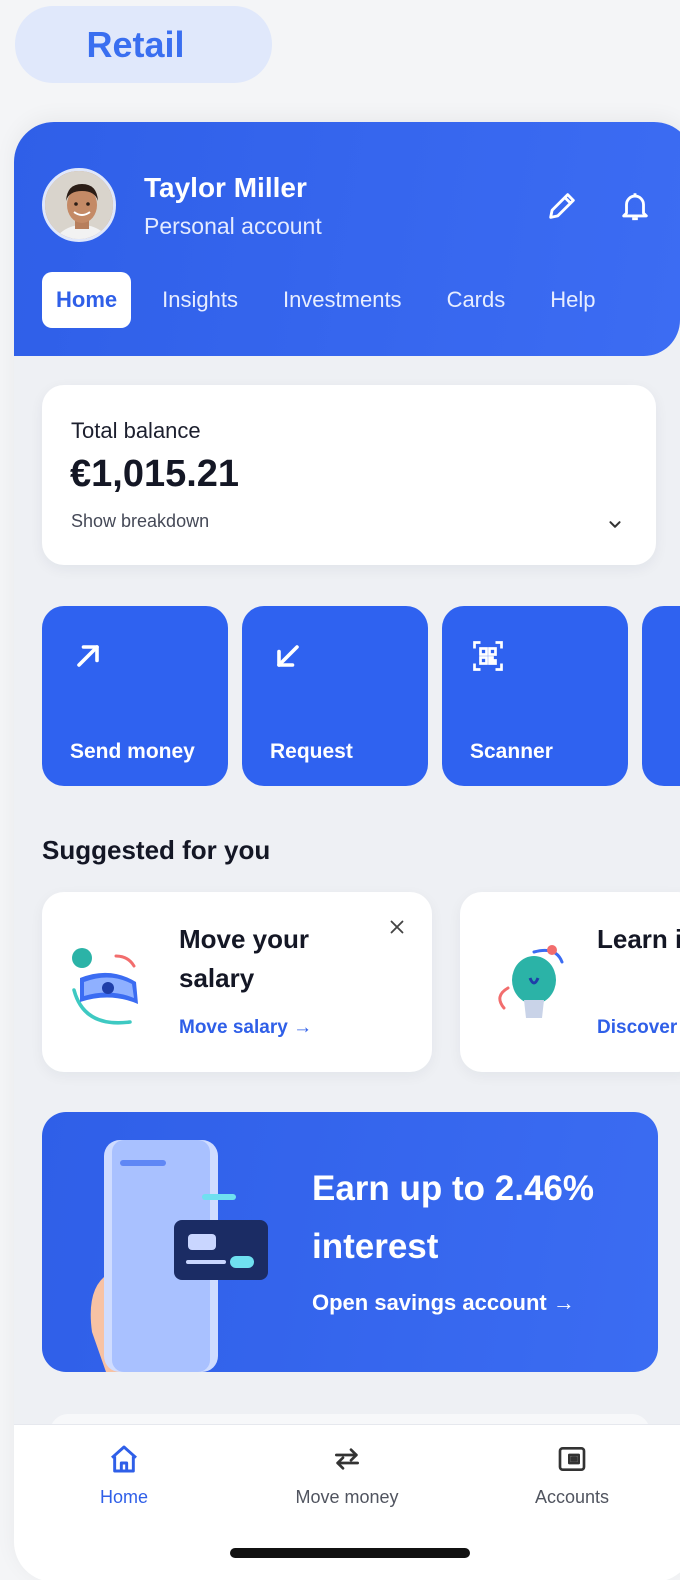 This screenshot has width=680, height=1580. I want to click on promo-title: Earn up to 2.46% interest, so click(453, 1217).